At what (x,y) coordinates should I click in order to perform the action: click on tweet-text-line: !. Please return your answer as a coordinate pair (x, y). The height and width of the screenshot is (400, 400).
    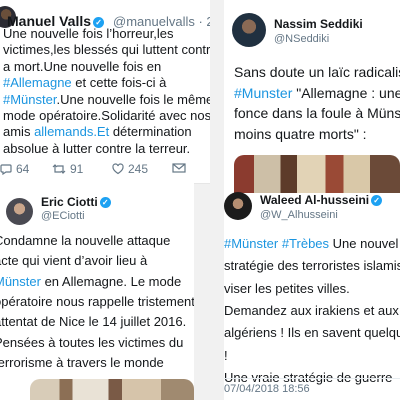
    Looking at the image, I should click on (226, 355).